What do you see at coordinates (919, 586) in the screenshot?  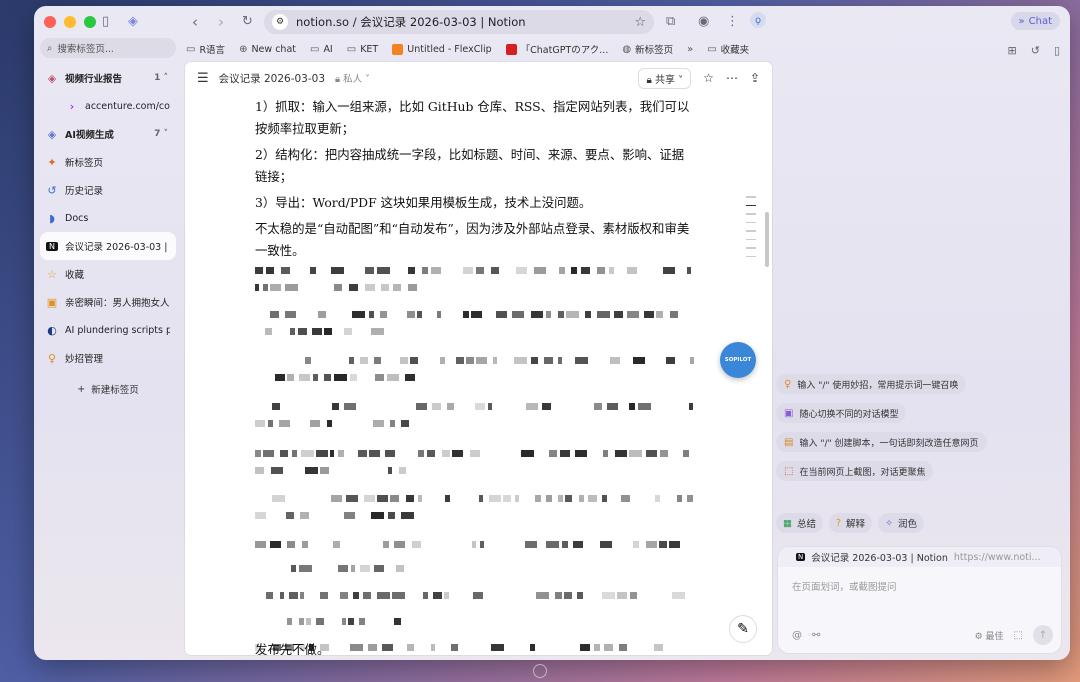 I see `chat-input: 在页面划词，或截图提问` at bounding box center [919, 586].